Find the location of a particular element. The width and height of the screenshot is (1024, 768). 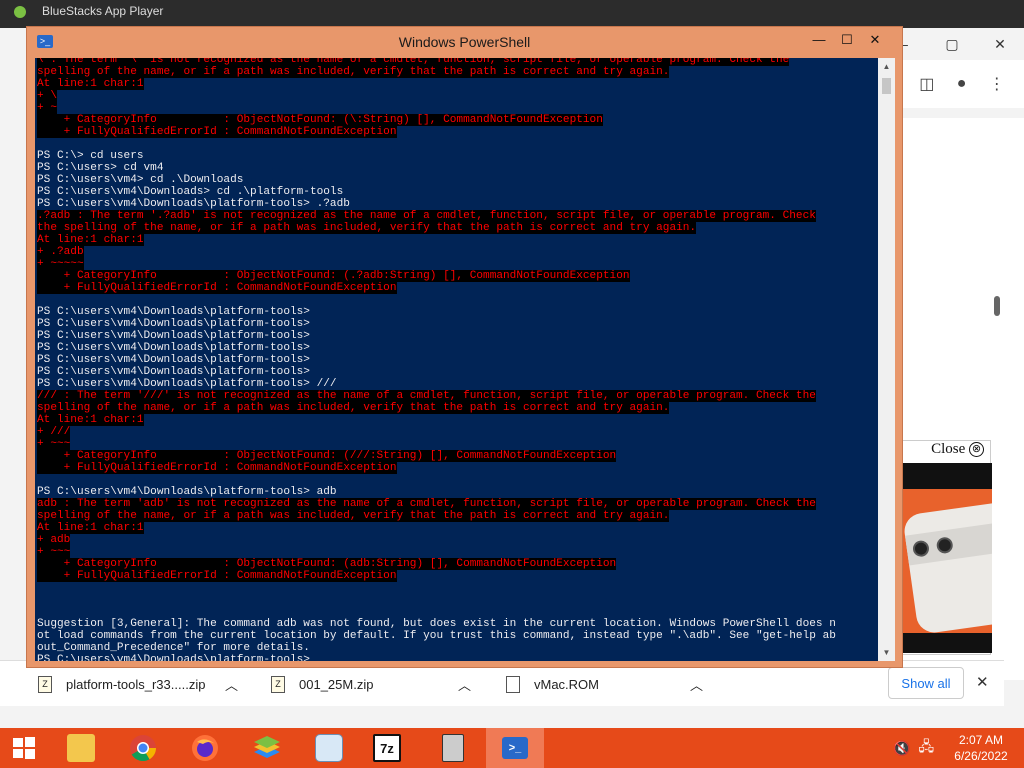

minimize-button: — is located at coordinates (819, 40).